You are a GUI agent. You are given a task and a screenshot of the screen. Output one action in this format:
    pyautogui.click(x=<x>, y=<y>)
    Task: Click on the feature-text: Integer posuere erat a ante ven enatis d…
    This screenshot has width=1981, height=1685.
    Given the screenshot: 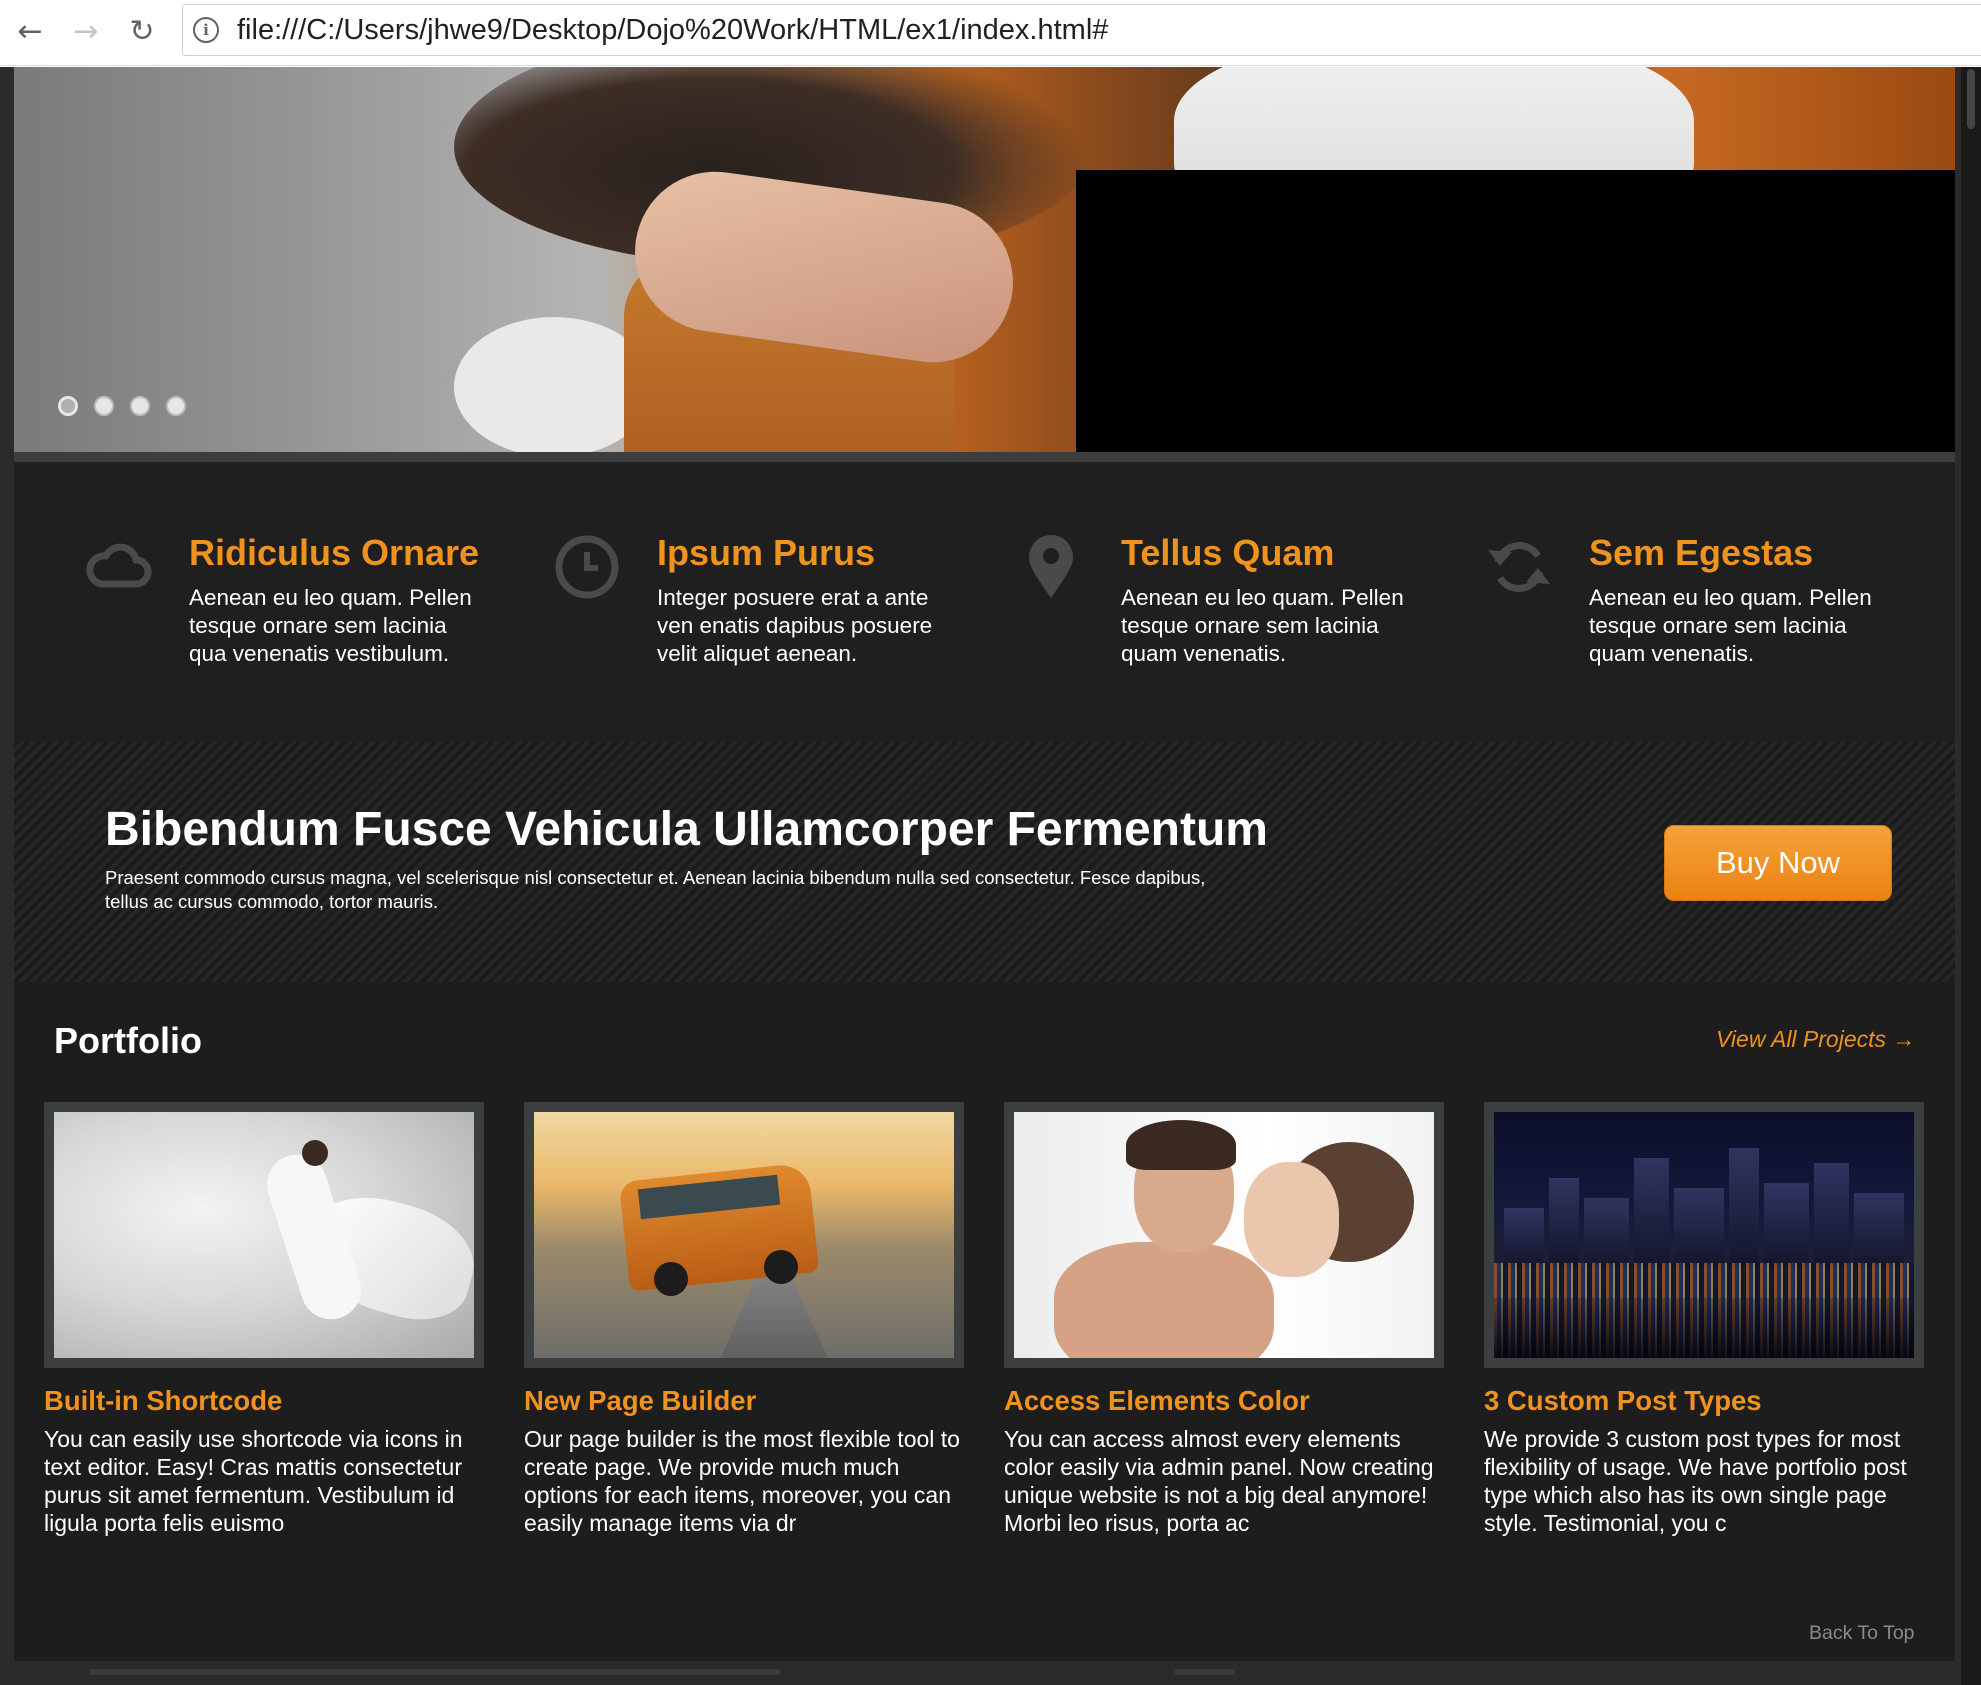 What is the action you would take?
    pyautogui.click(x=795, y=625)
    